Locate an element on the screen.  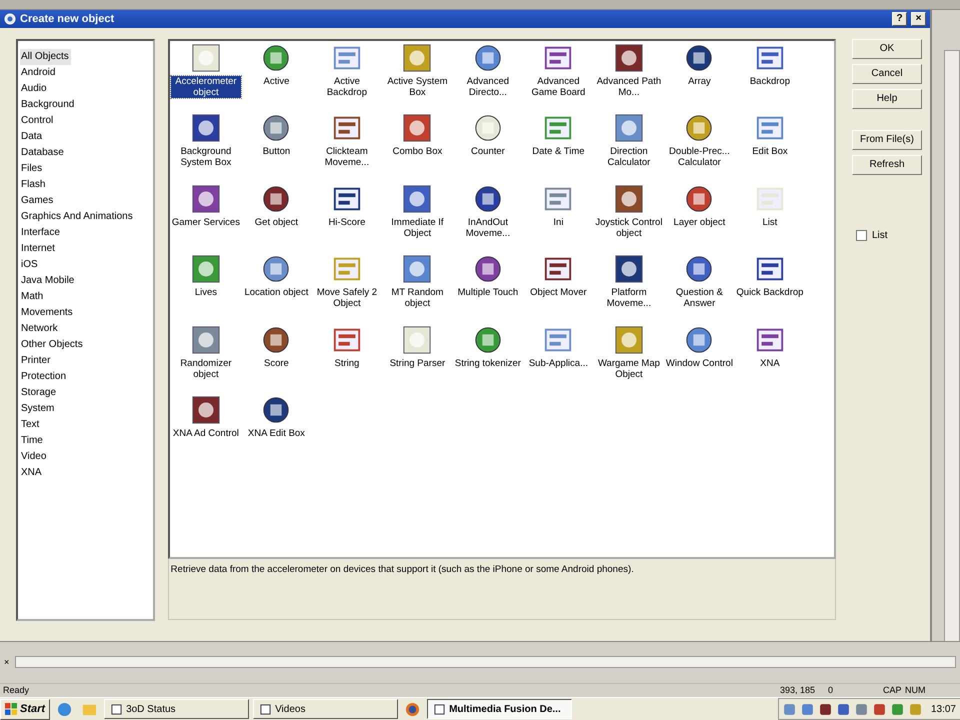
category-item: Storage is located at coordinates (39, 392).